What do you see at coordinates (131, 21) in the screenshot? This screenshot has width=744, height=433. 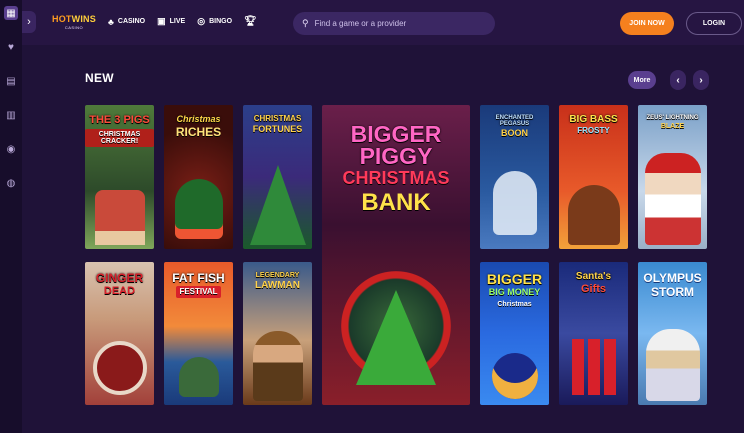 I see `nav-label: CASINO` at bounding box center [131, 21].